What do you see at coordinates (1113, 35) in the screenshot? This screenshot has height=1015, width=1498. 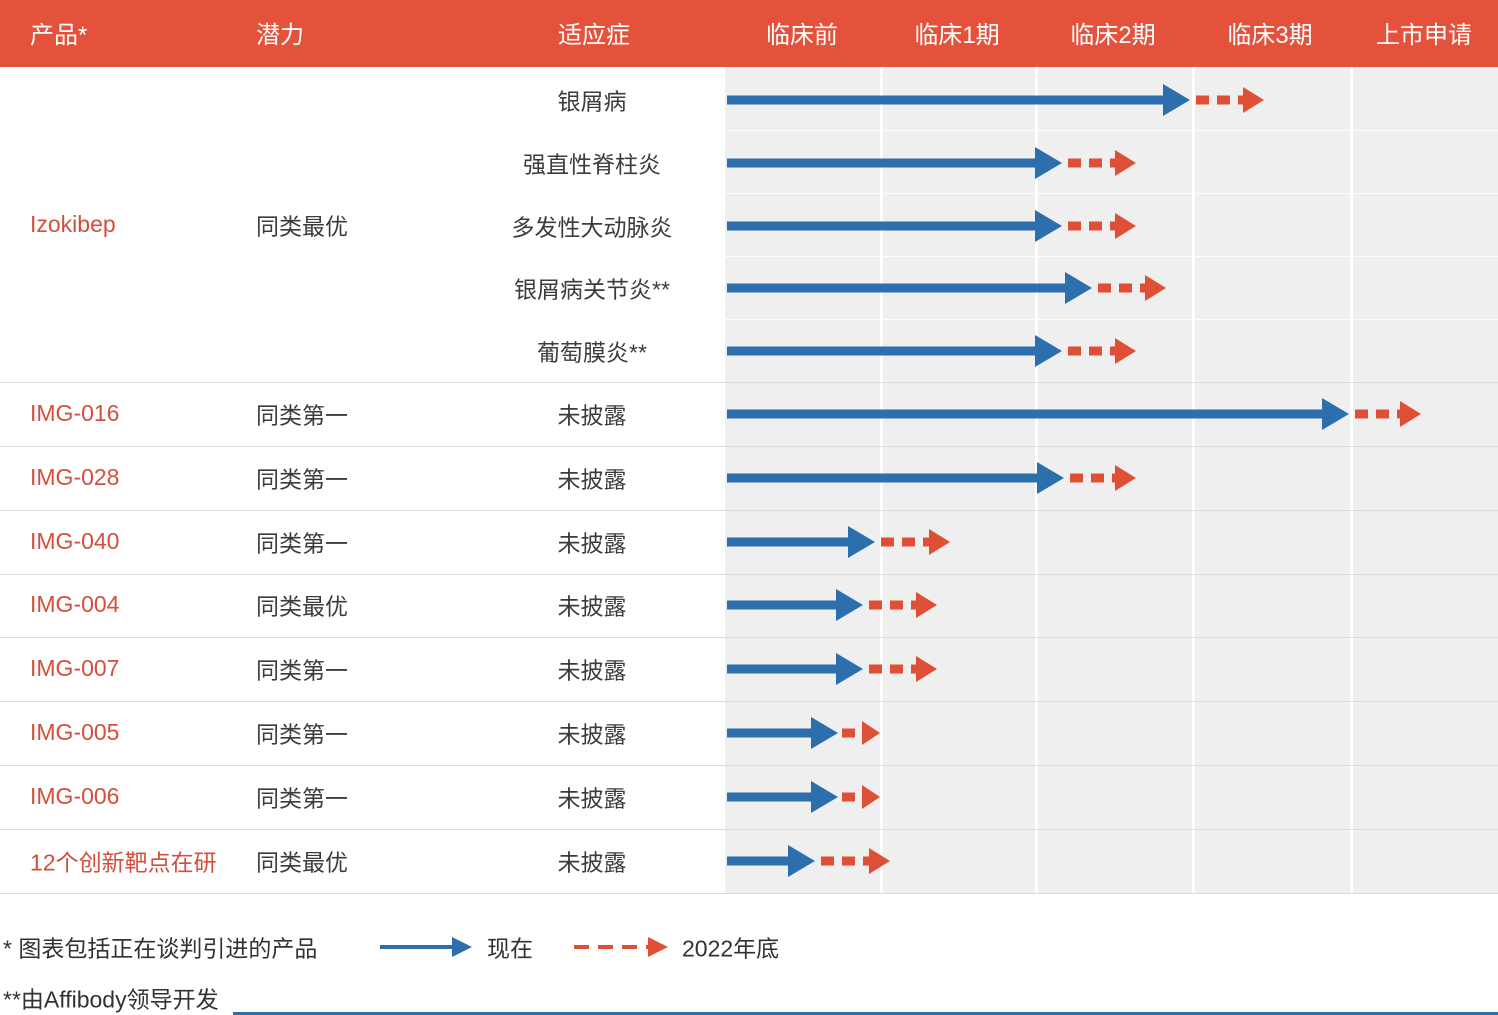 I see `column-header-5: 临床2期` at bounding box center [1113, 35].